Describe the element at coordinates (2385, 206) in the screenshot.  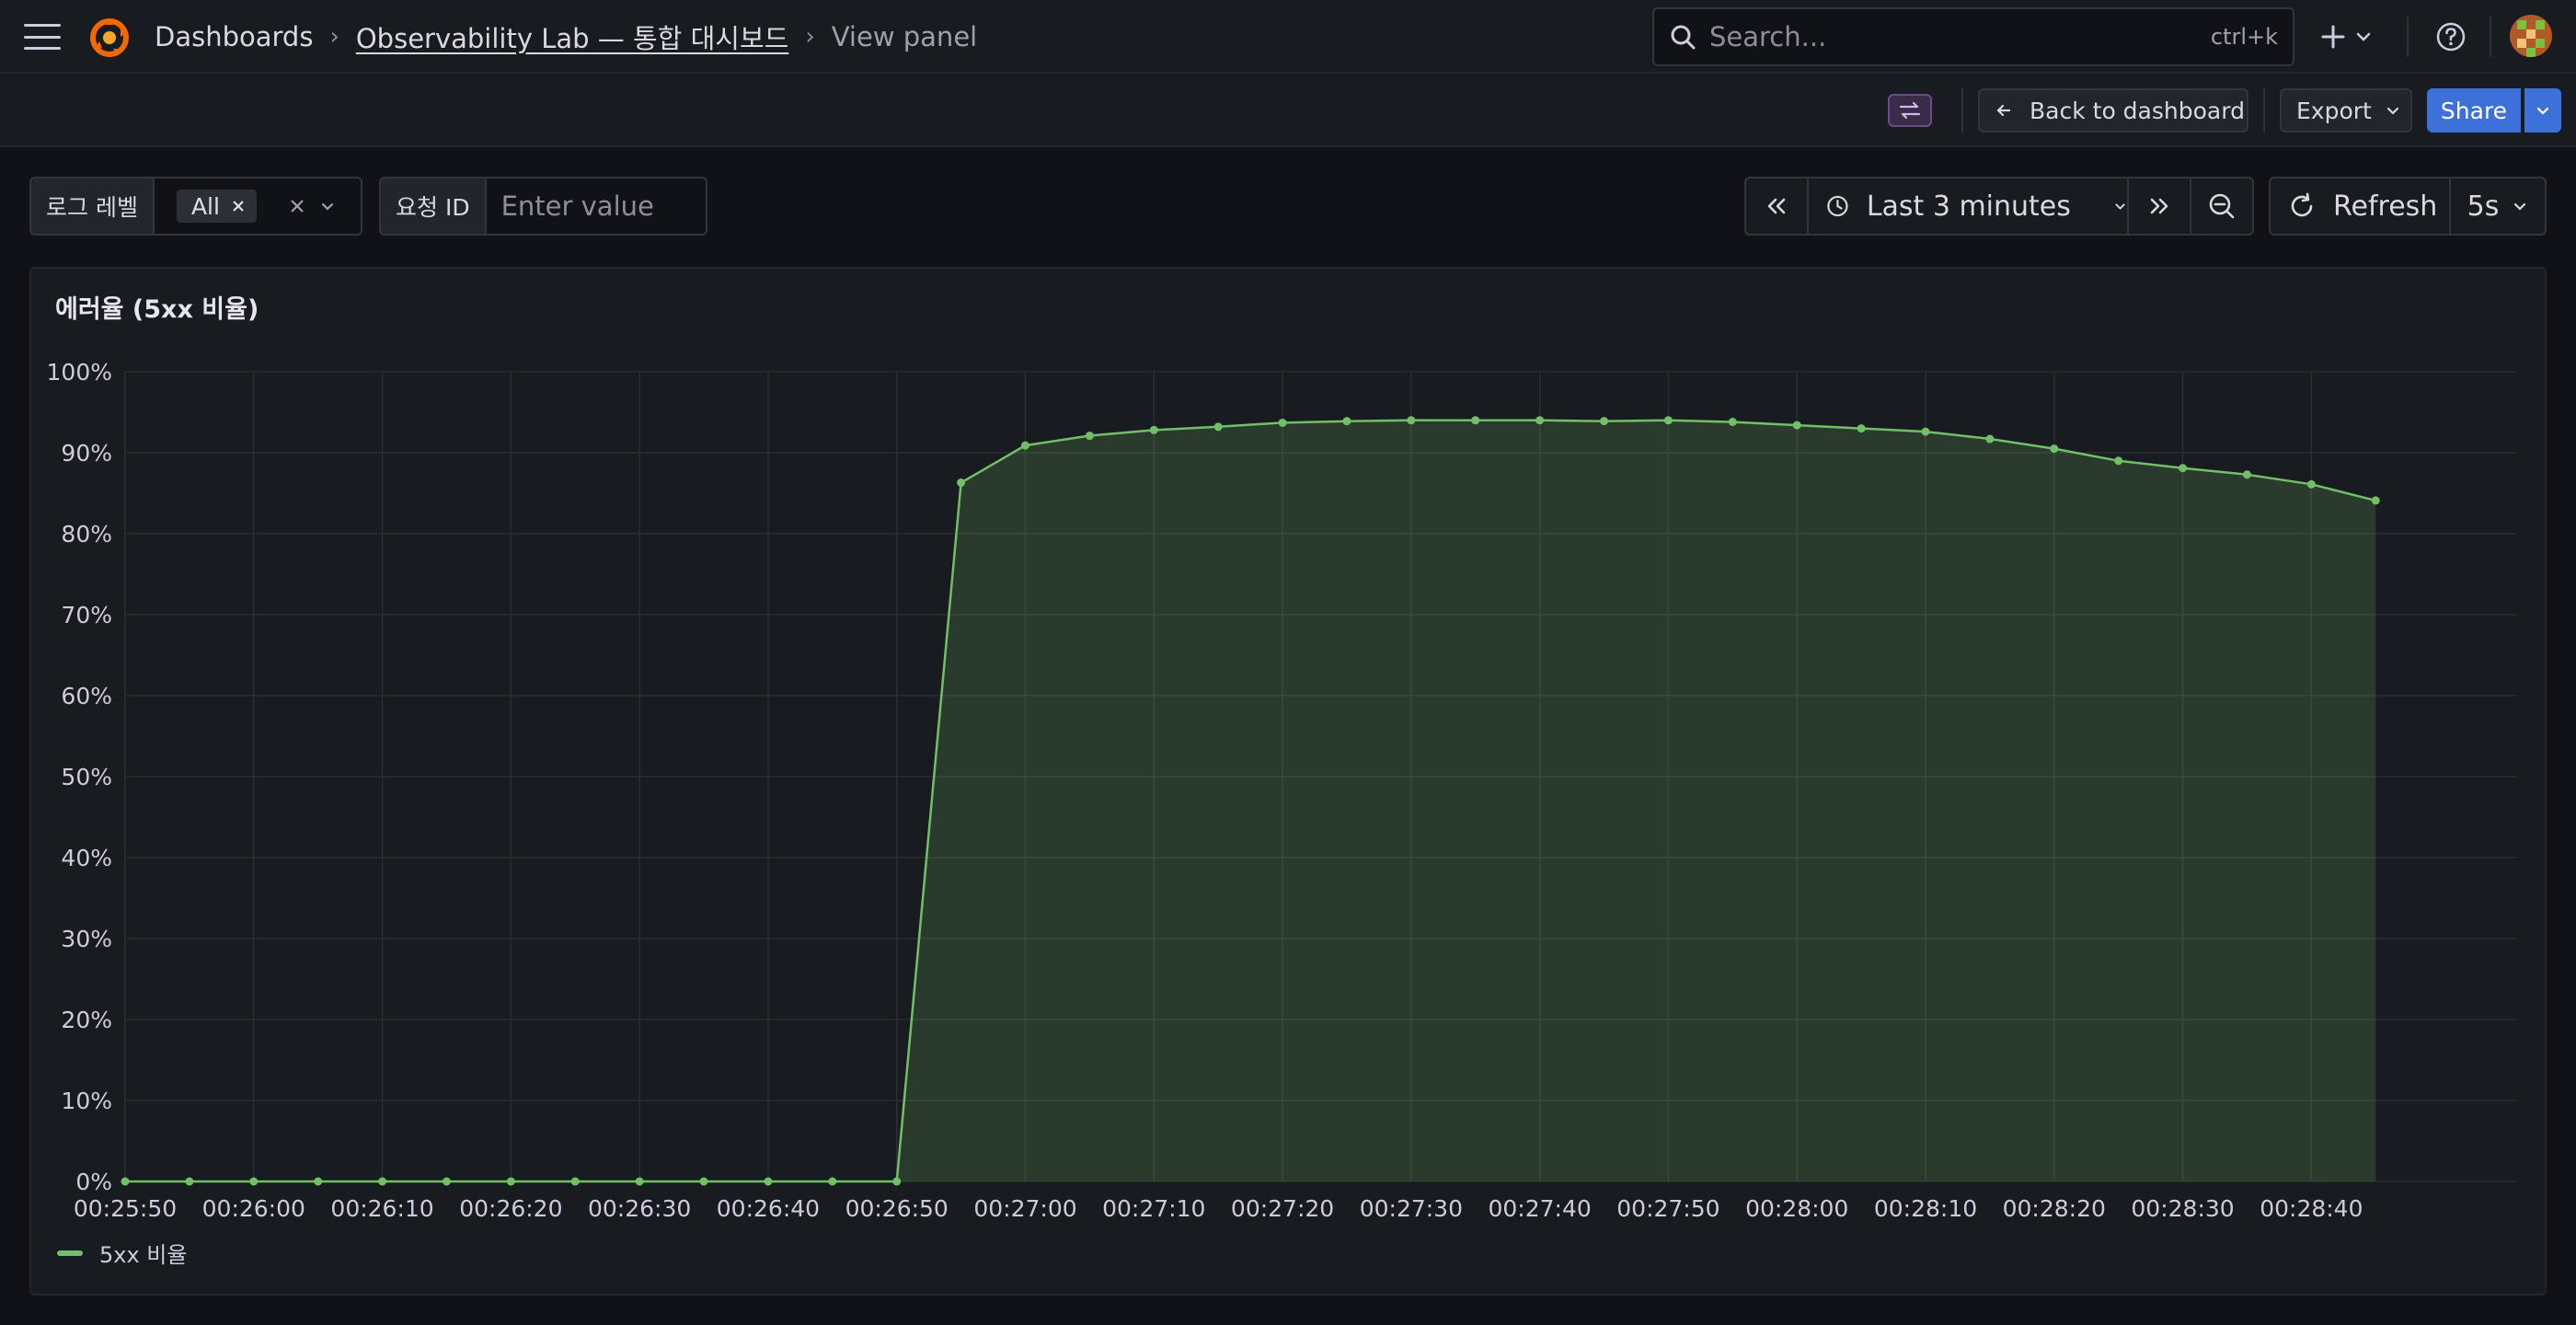
I see `refresh-label: Refresh` at that location.